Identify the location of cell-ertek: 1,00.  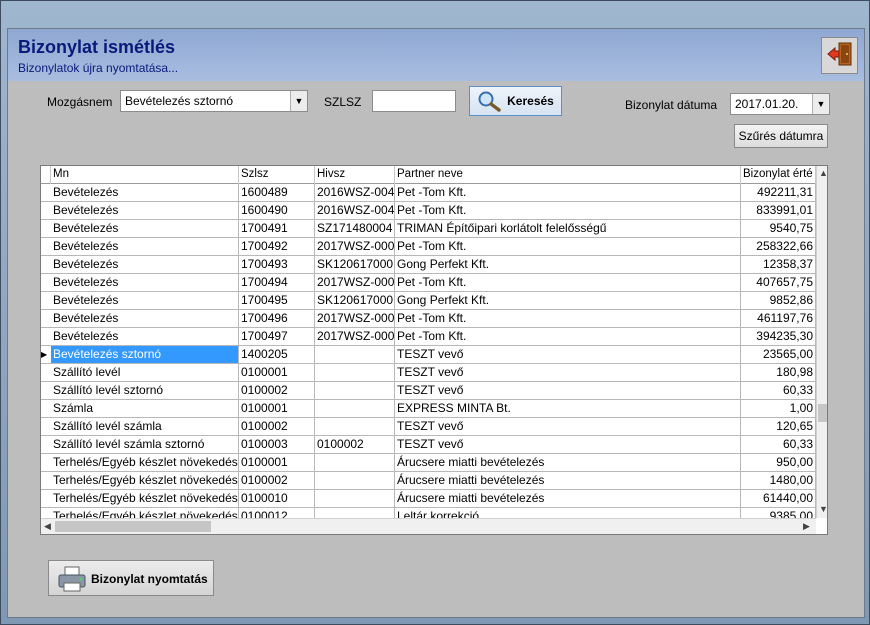
(778, 408).